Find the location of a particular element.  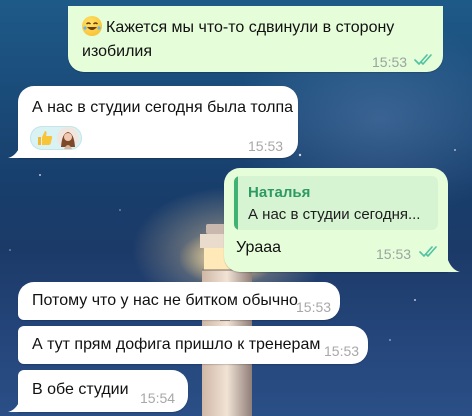

message-text: Кажется мы что-то сдвинули в сторону is located at coordinates (238, 28).